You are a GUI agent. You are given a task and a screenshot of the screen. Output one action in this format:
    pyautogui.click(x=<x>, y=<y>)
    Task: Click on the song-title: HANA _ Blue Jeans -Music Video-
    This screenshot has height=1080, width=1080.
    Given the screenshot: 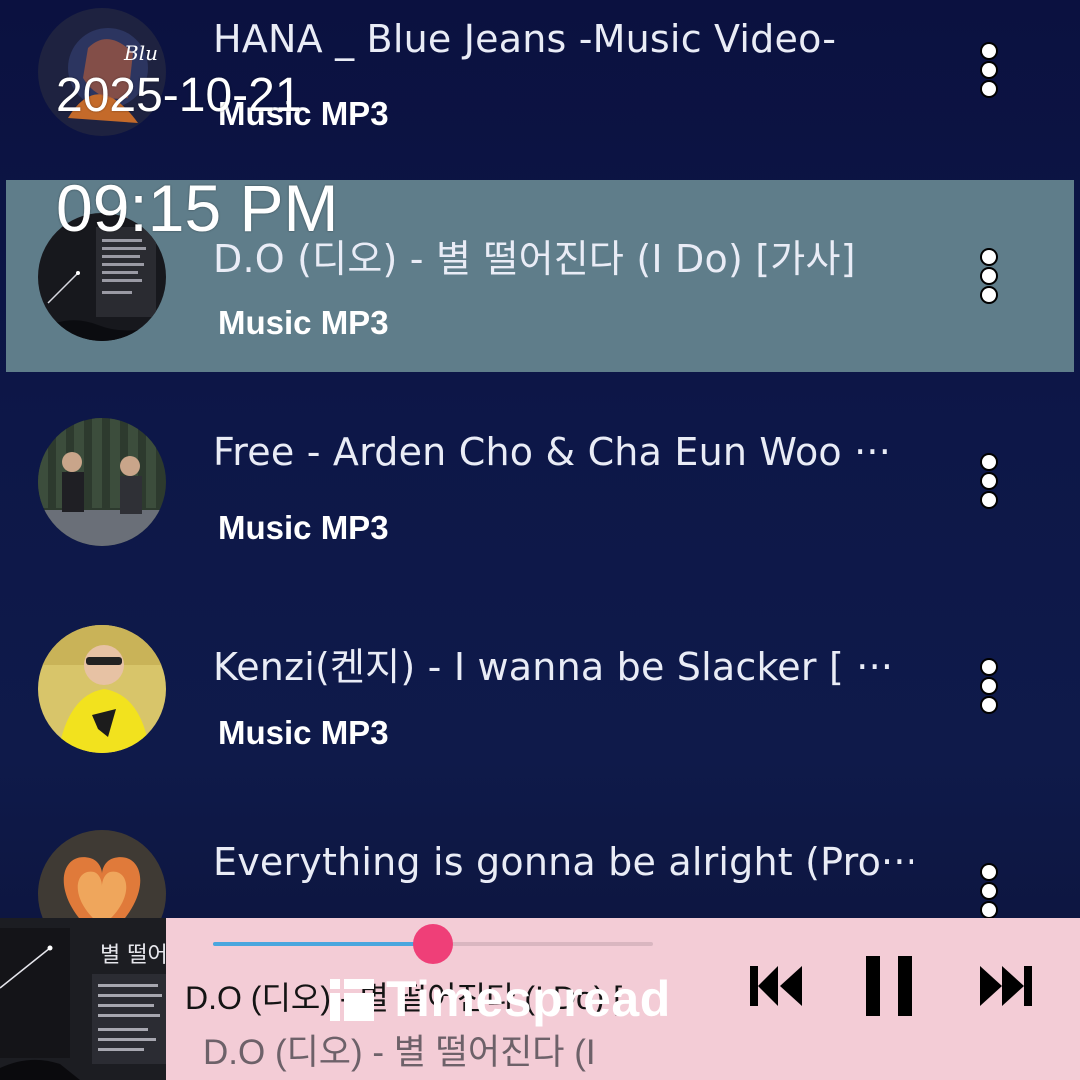 What is the action you would take?
    pyautogui.click(x=525, y=39)
    